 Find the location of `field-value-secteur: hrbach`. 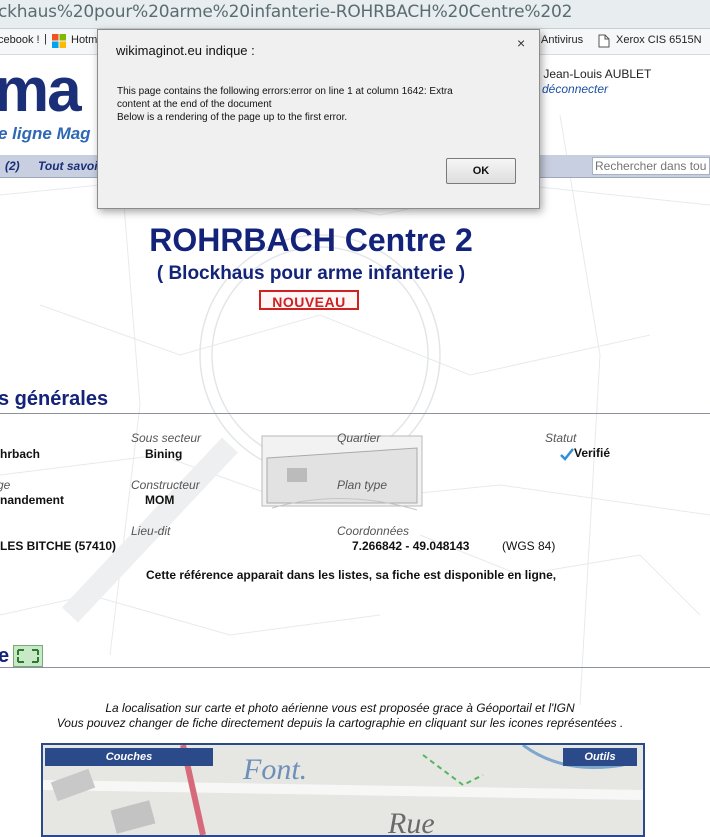

field-value-secteur: hrbach is located at coordinates (20, 454).